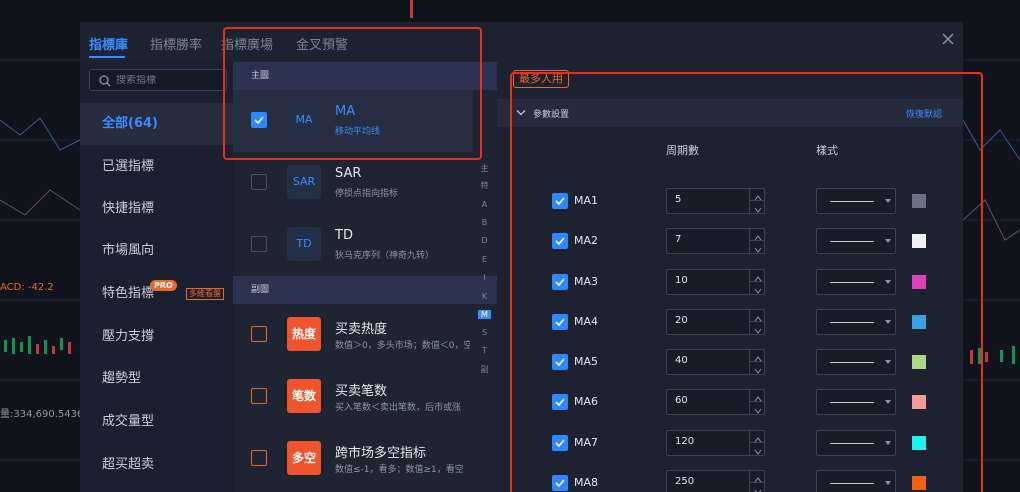  What do you see at coordinates (156, 209) in the screenshot?
I see `category-shortcut: 快捷指標` at bounding box center [156, 209].